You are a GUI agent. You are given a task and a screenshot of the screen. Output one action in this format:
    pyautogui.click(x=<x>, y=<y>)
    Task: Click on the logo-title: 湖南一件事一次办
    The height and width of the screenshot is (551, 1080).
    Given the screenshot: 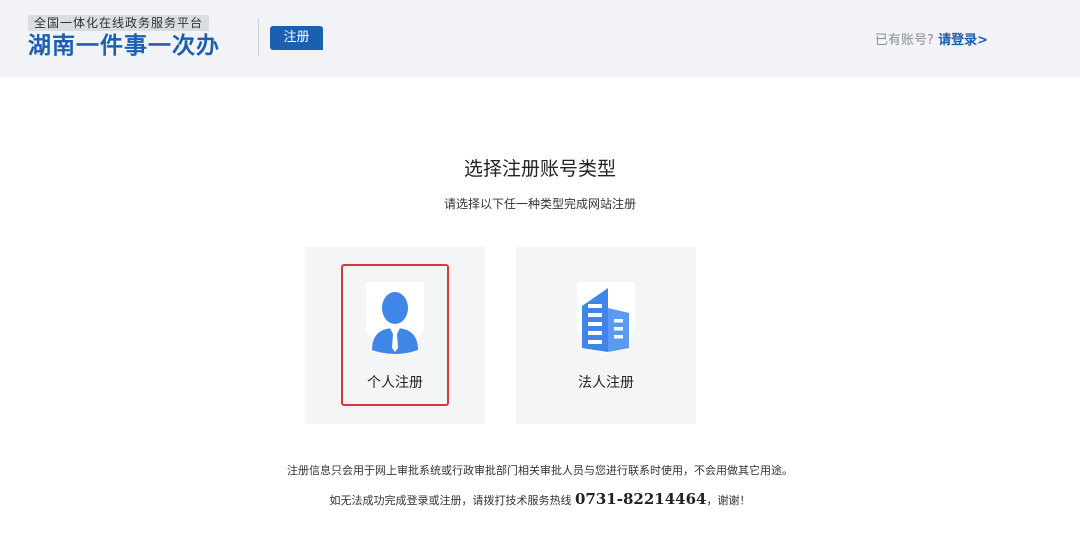 What is the action you would take?
    pyautogui.click(x=124, y=46)
    